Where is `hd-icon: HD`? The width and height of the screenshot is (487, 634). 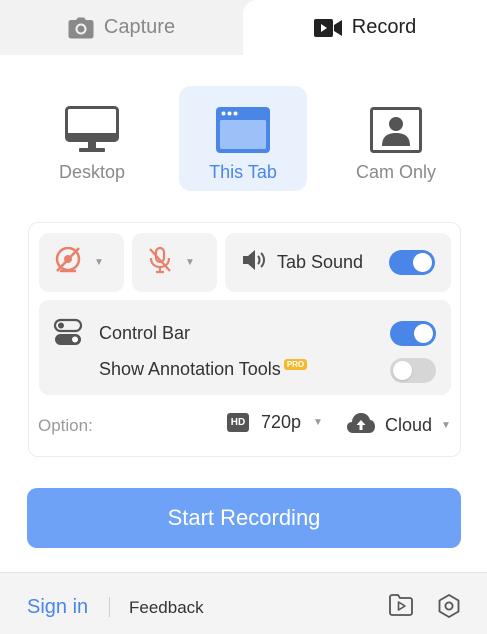
hd-icon: HD is located at coordinates (238, 422).